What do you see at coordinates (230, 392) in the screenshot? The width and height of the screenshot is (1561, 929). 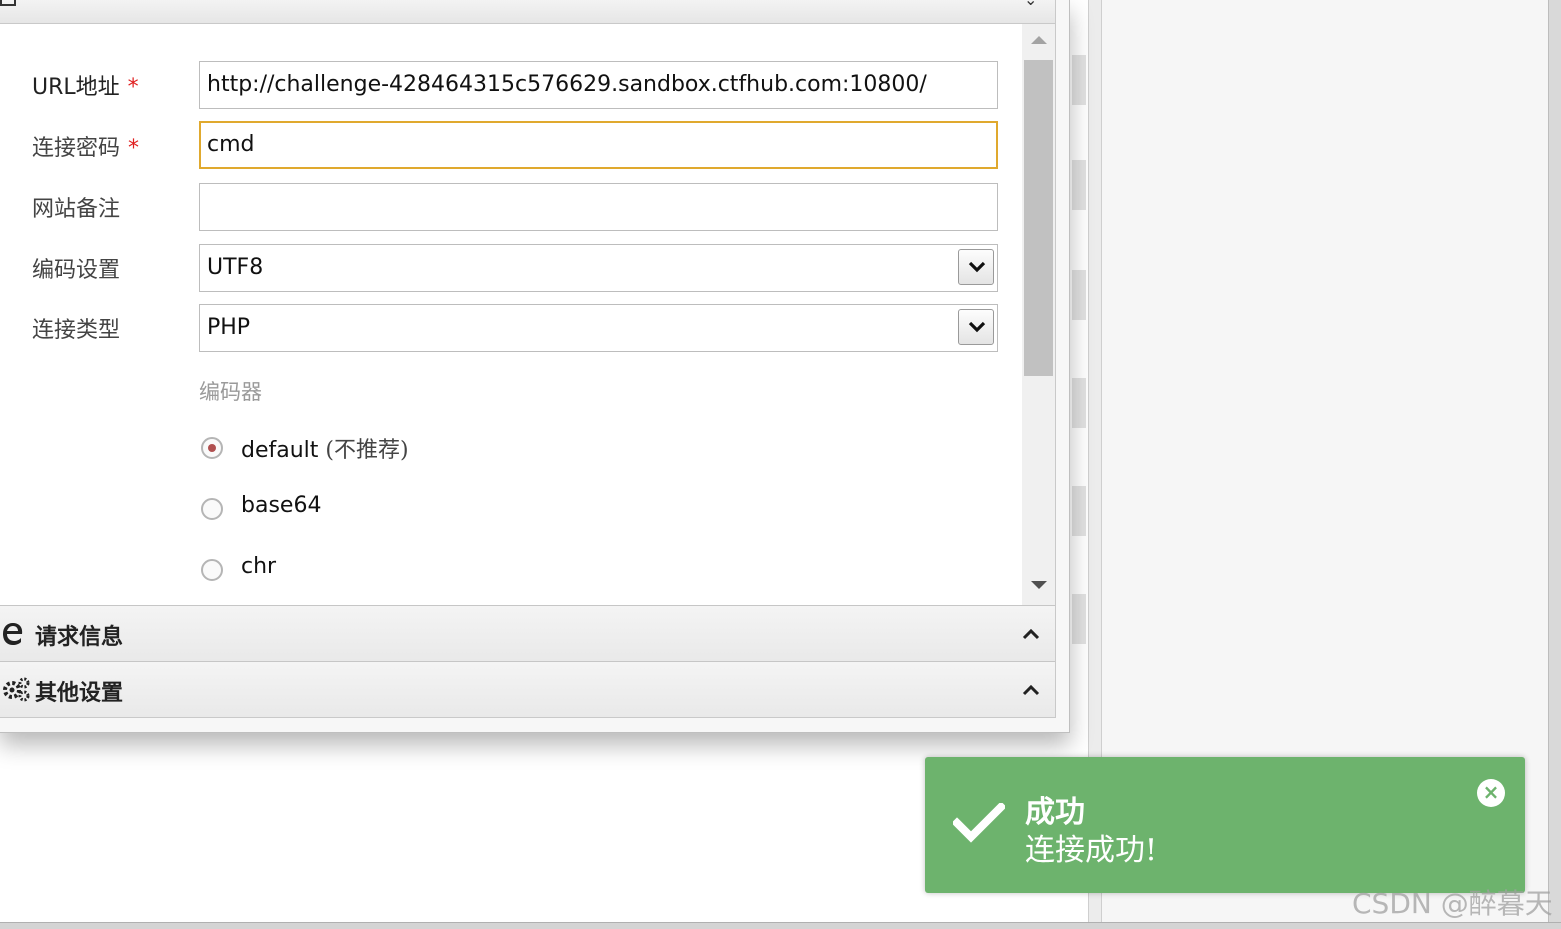 I see `encoder-heading: 编码器` at bounding box center [230, 392].